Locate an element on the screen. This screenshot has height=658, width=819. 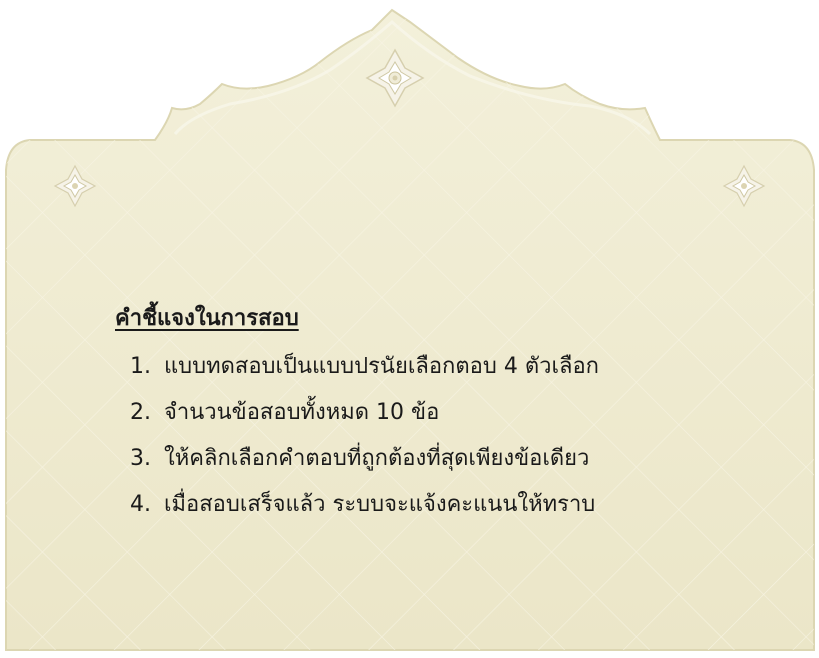
instruction-number: 1. is located at coordinates (140, 366).